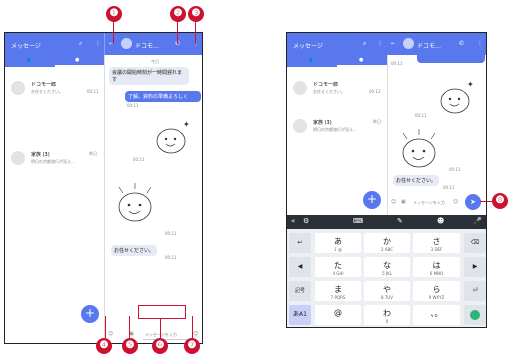 The height and width of the screenshot is (358, 524). I want to click on conversation-time: 昨日, so click(93, 153).